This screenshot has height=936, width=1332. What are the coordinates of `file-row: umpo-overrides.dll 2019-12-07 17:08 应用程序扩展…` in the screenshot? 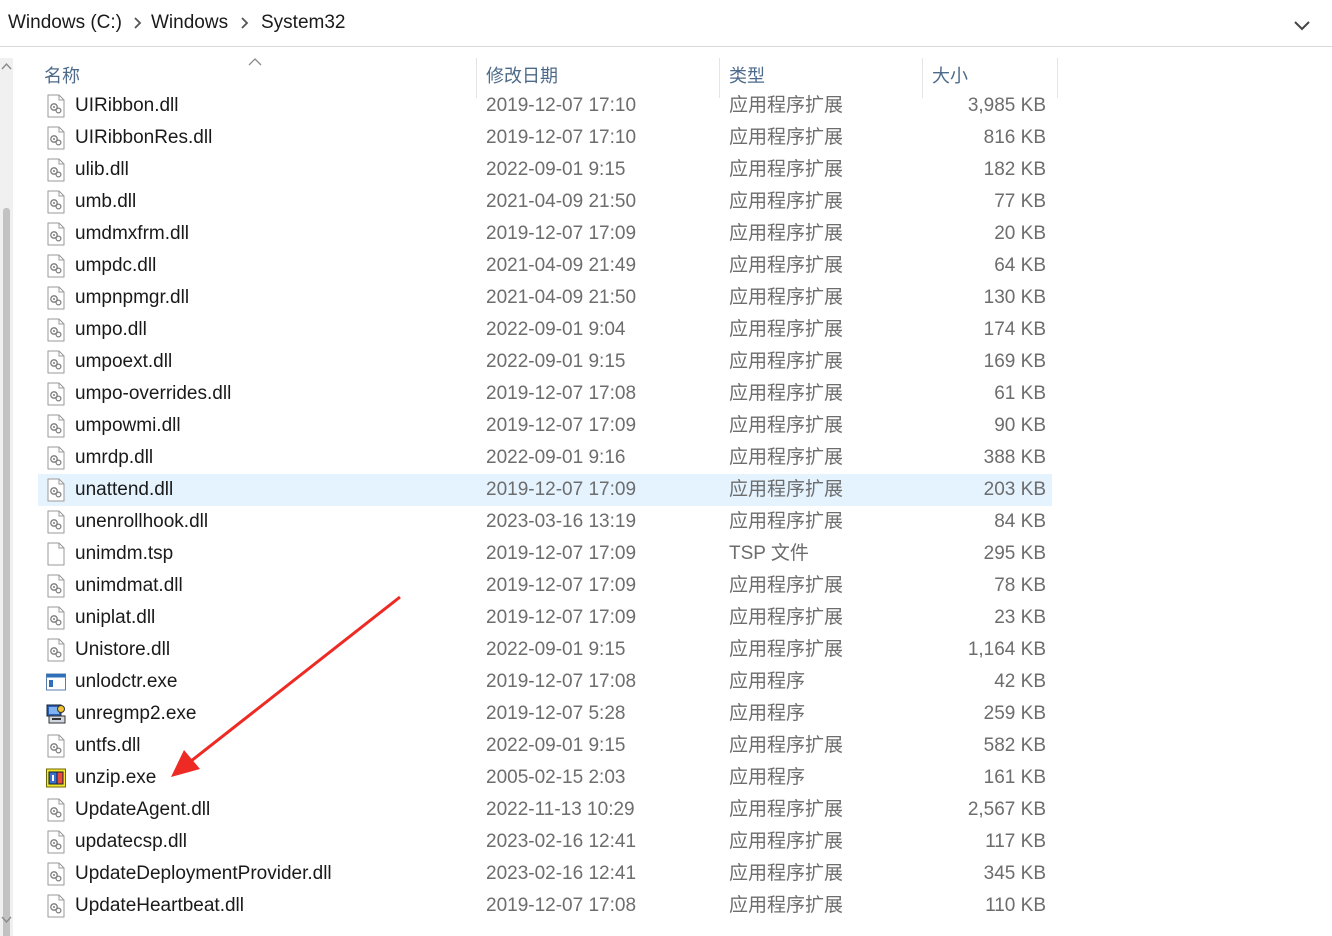 It's located at (545, 394).